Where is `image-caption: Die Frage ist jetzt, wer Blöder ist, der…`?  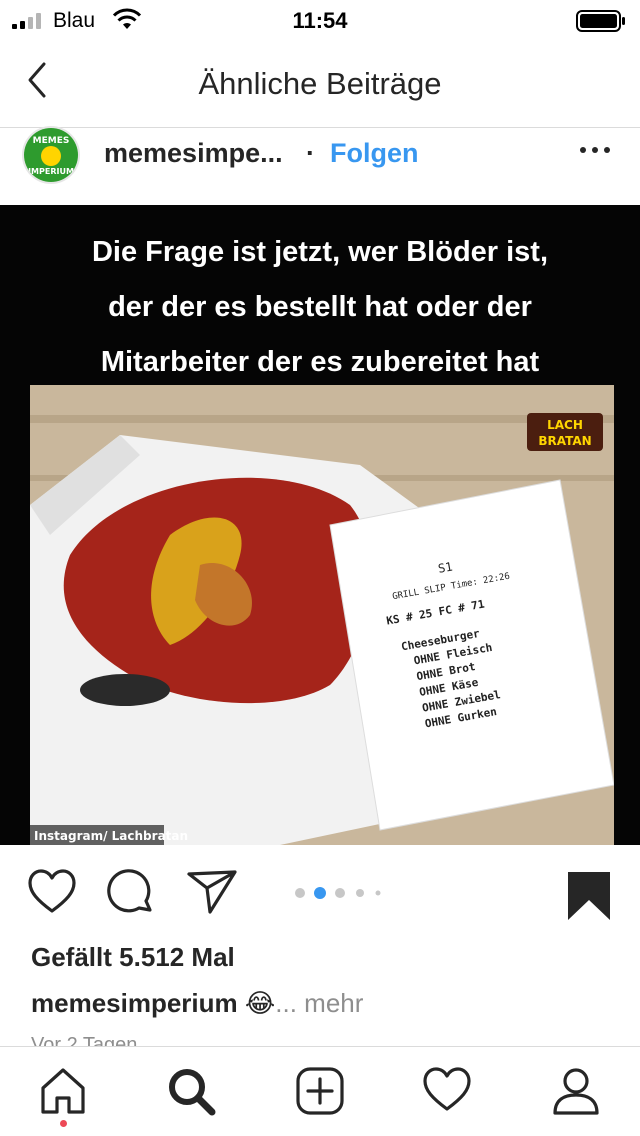
image-caption: Die Frage ist jetzt, wer Blöder ist, der… is located at coordinates (320, 307).